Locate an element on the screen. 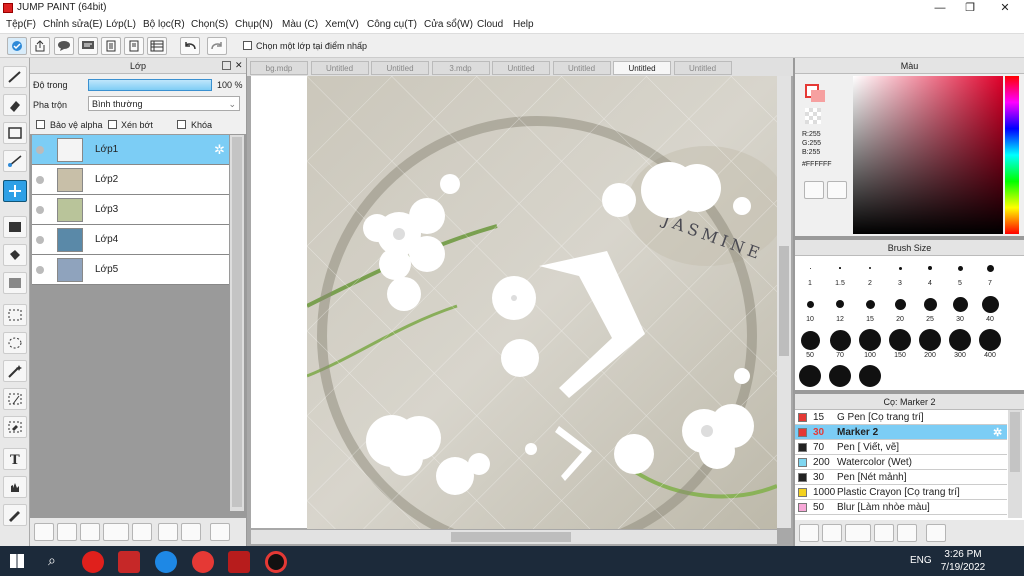  gradient-tool-icon is located at coordinates (15, 283).